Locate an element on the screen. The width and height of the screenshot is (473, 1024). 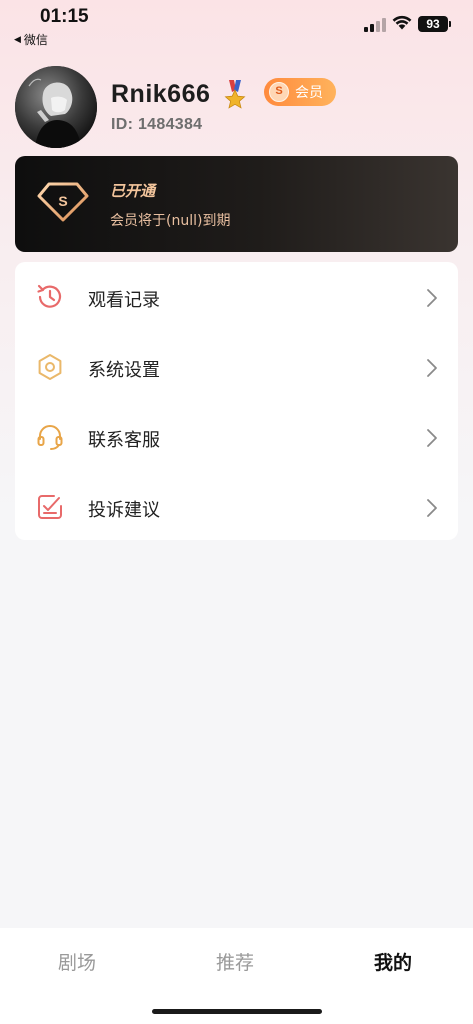
home-indicator is located at coordinates (237, 1011).